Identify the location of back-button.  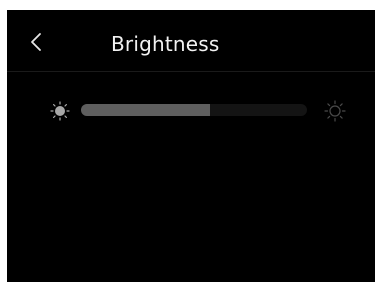
(36, 42).